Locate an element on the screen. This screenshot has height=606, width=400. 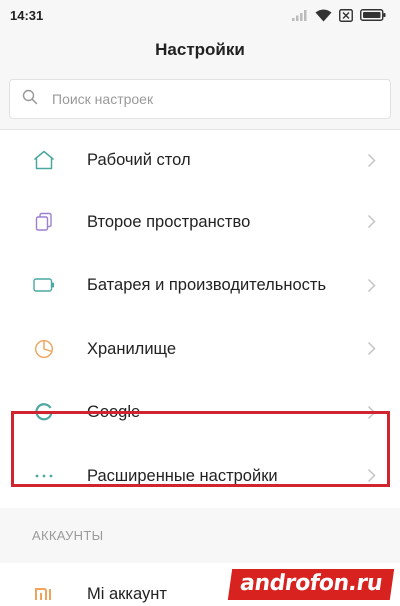
settings-item-desktop: Рабочий стол is located at coordinates (200, 160).